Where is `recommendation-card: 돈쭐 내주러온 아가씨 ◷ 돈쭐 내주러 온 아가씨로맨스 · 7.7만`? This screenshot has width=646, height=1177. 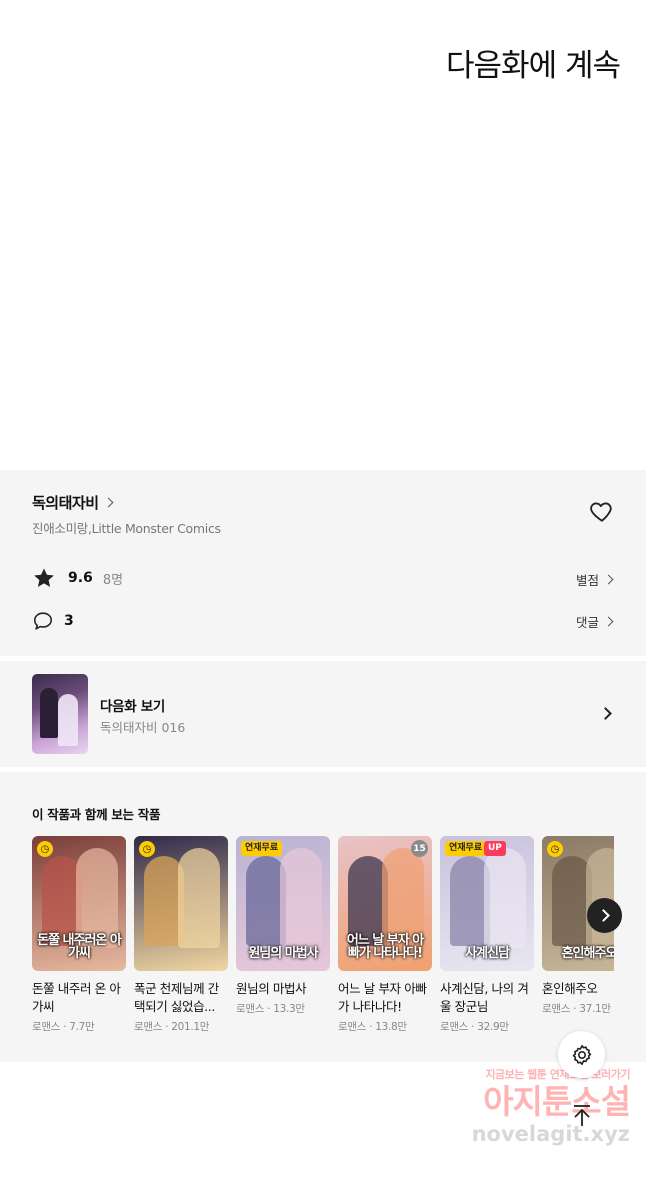
recommendation-card: 돈쭐 내주러온 아가씨 ◷ 돈쭐 내주러 온 아가씨로맨스 · 7.7만 is located at coordinates (79, 935).